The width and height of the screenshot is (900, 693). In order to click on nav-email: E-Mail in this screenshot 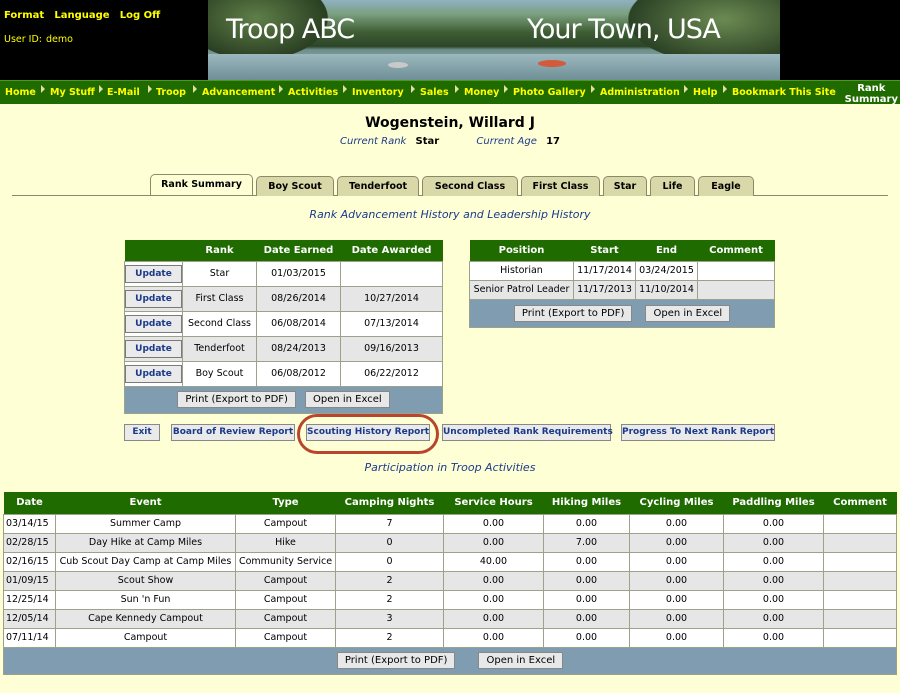, I will do `click(123, 92)`.